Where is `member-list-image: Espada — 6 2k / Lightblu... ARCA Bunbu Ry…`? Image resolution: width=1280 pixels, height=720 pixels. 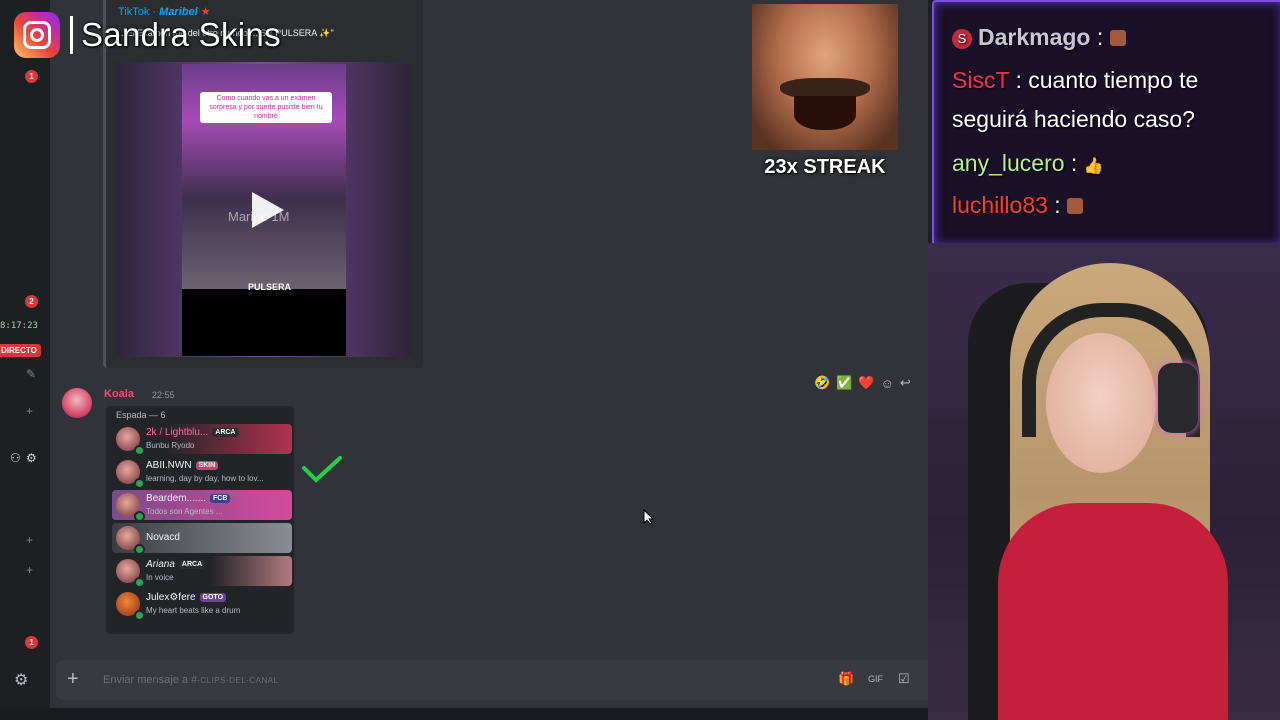 member-list-image: Espada — 6 2k / Lightblu... ARCA Bunbu Ry… is located at coordinates (224, 520).